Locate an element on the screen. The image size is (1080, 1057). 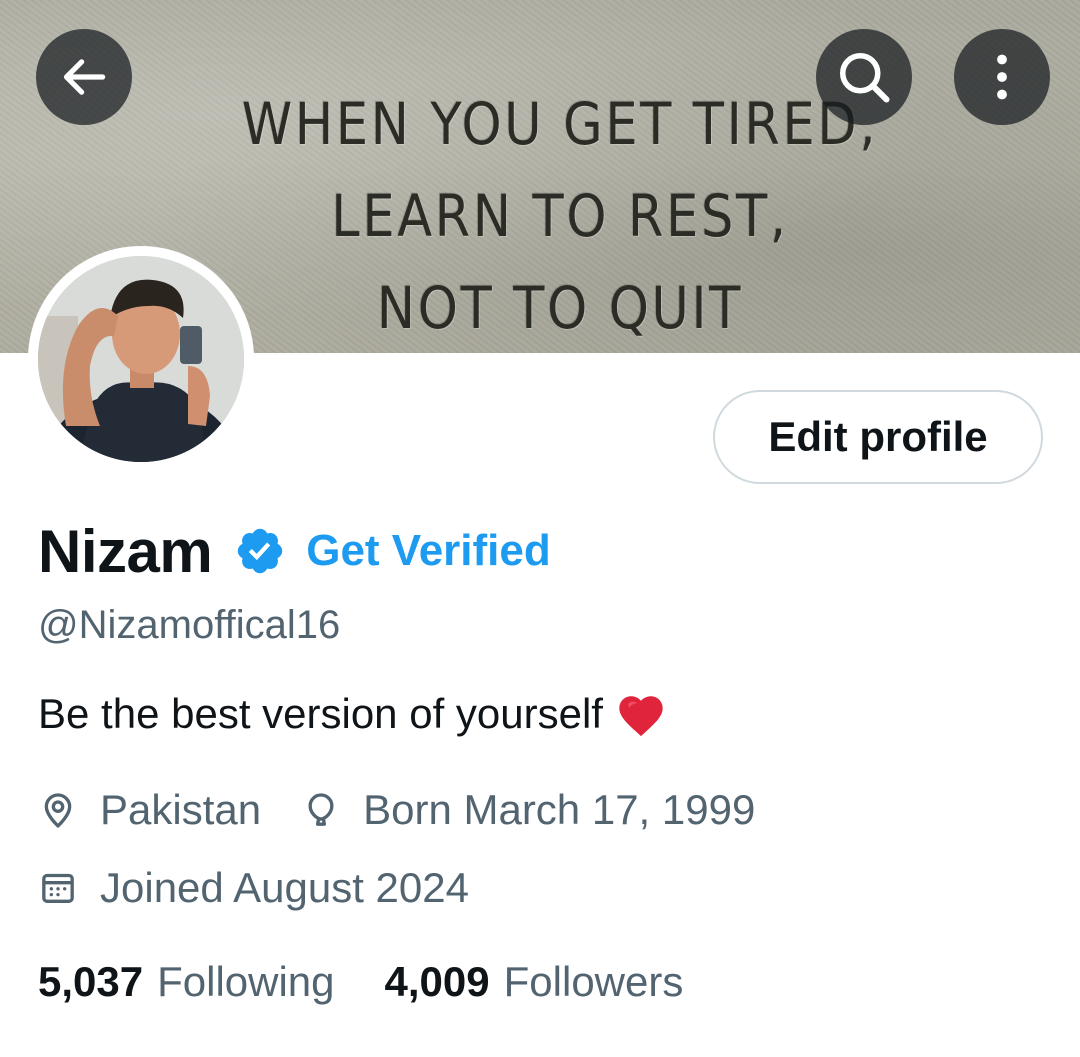
red-heart-icon is located at coordinates (641, 716).